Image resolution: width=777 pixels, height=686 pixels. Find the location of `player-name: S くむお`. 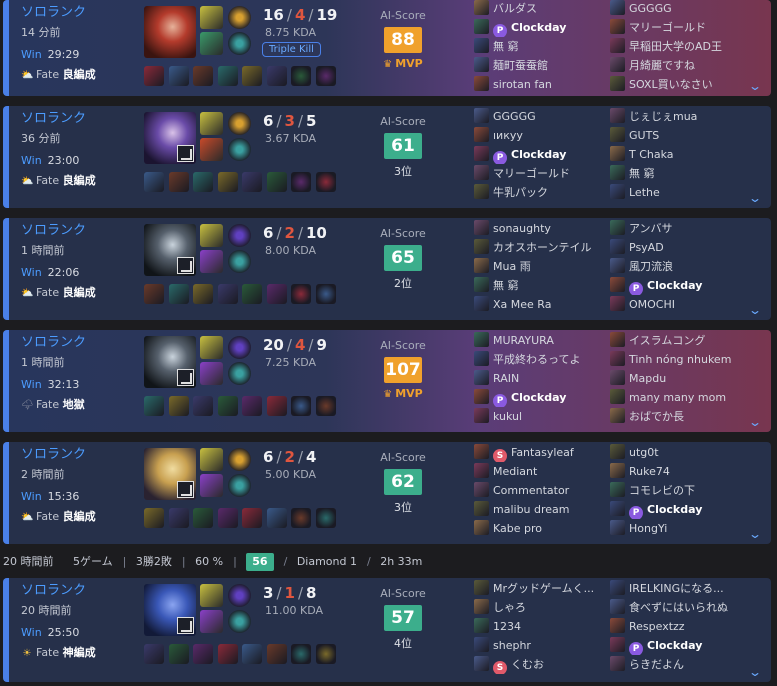

player-name: S くむお is located at coordinates (541, 664).